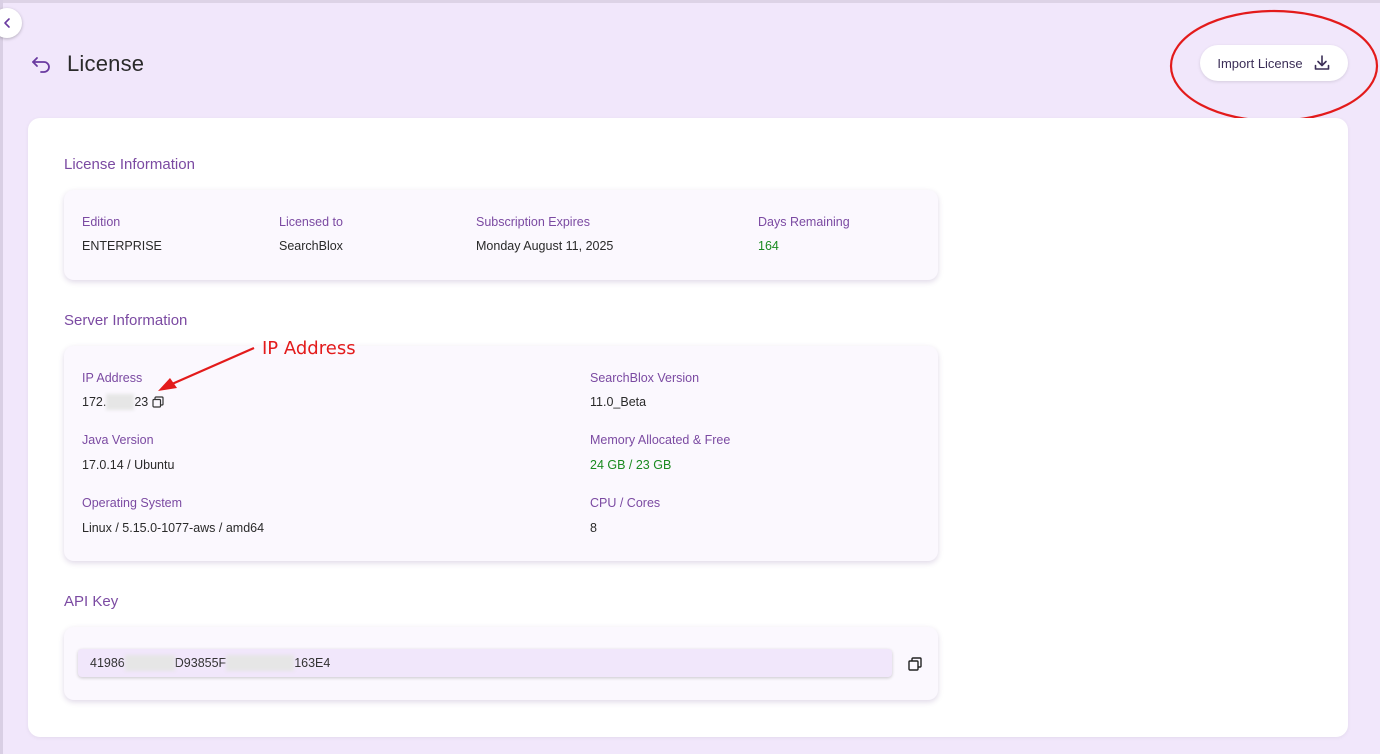  I want to click on edition-label: Edition, so click(101, 222).